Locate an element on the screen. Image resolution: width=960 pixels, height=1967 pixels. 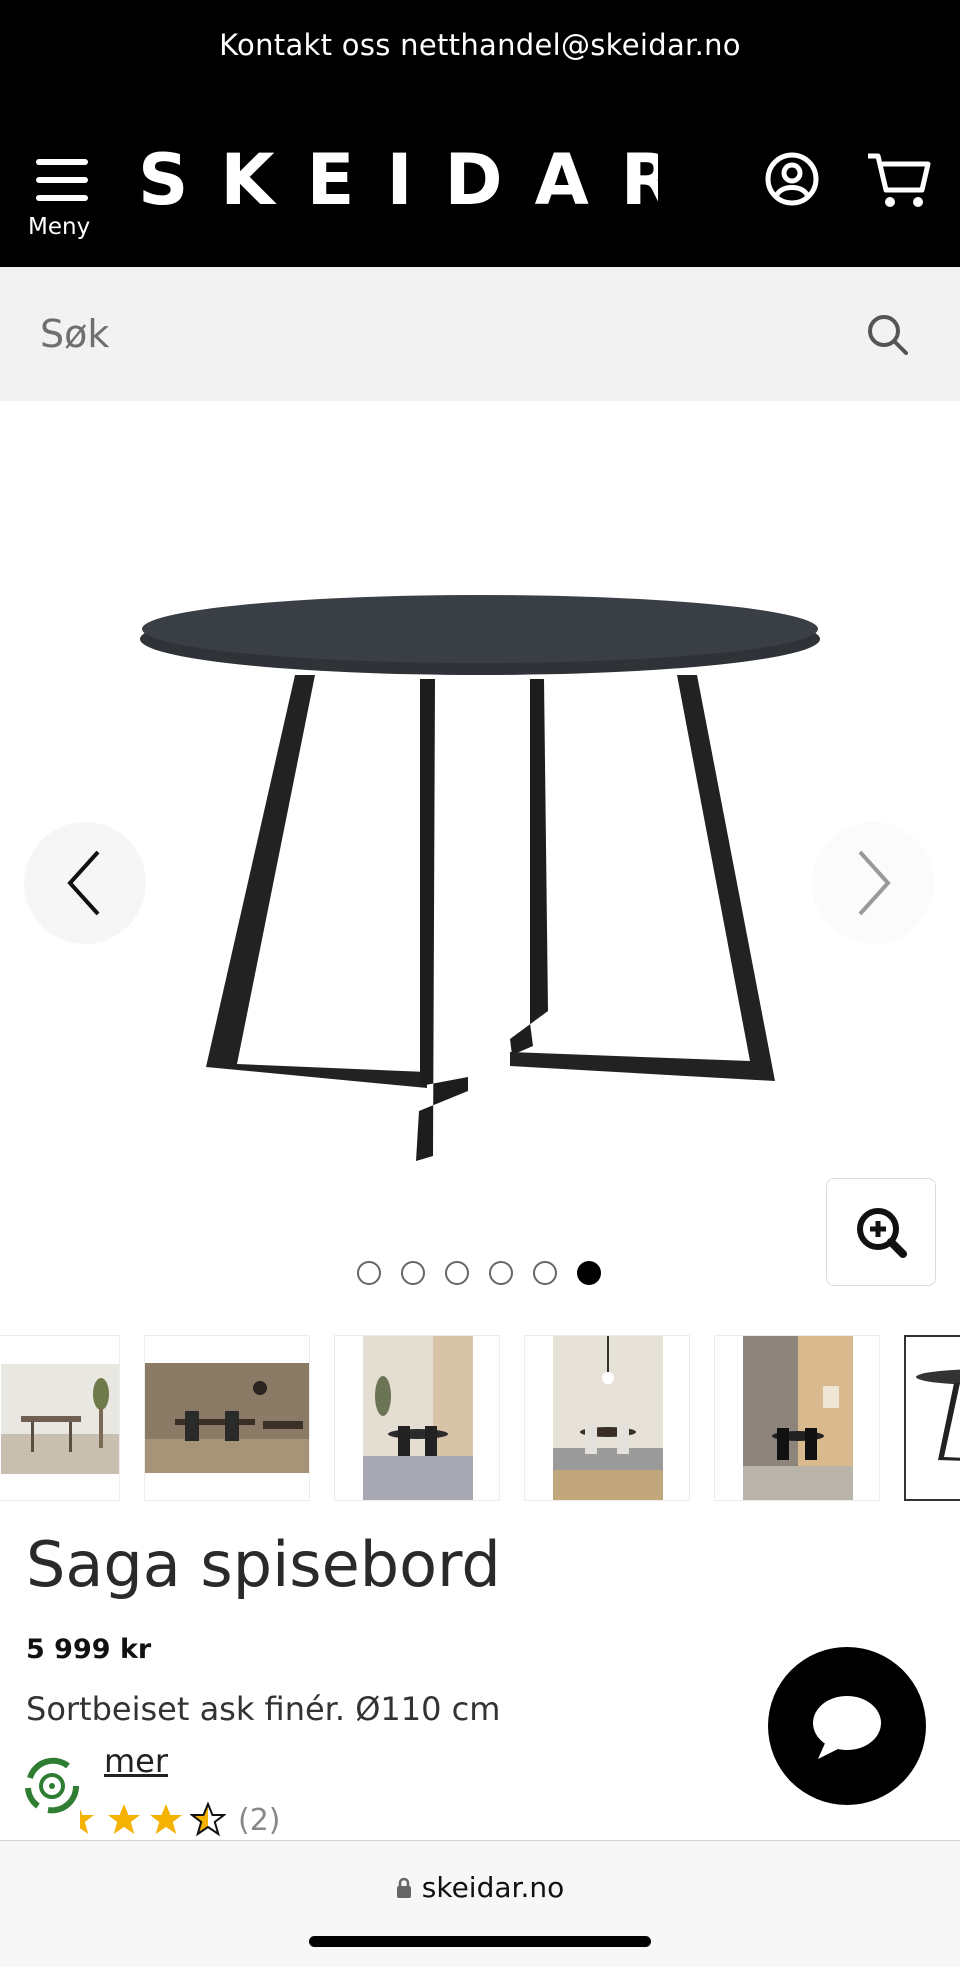
user-icon is located at coordinates (792, 179).